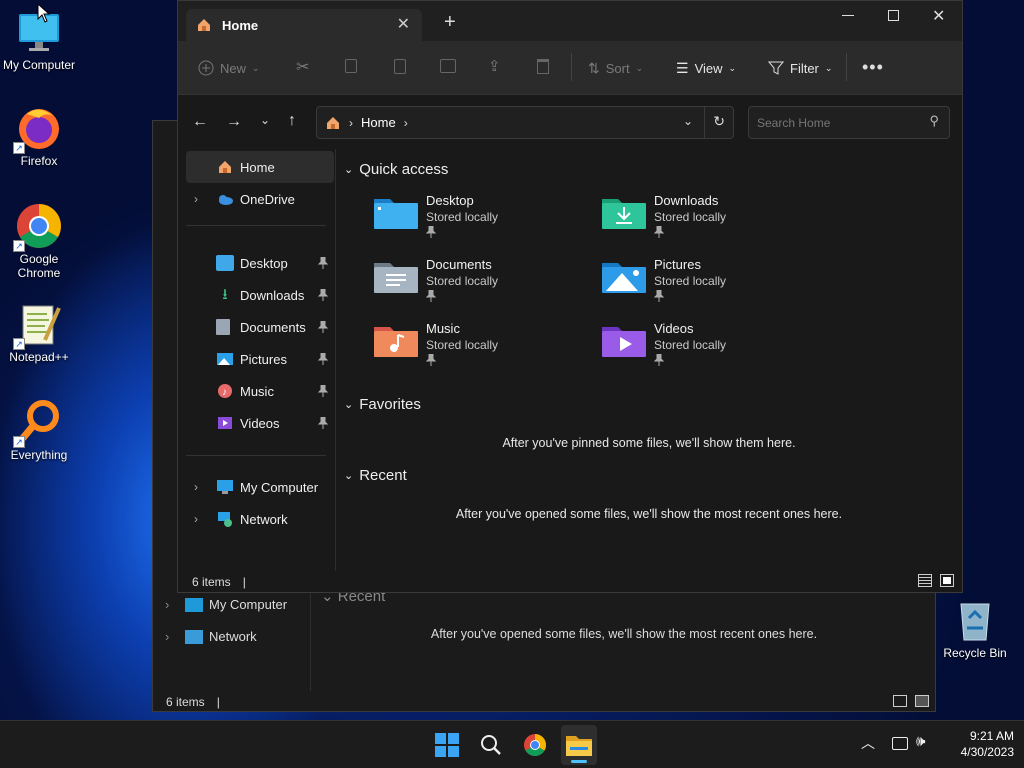 This screenshot has width=1024, height=768. I want to click on quick-access-videos: Videos Stored locally, so click(664, 346).